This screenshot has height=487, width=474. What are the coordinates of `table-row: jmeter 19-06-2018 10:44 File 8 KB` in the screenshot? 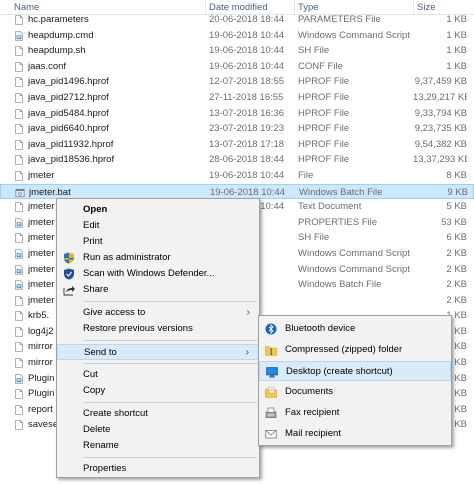 It's located at (237, 176).